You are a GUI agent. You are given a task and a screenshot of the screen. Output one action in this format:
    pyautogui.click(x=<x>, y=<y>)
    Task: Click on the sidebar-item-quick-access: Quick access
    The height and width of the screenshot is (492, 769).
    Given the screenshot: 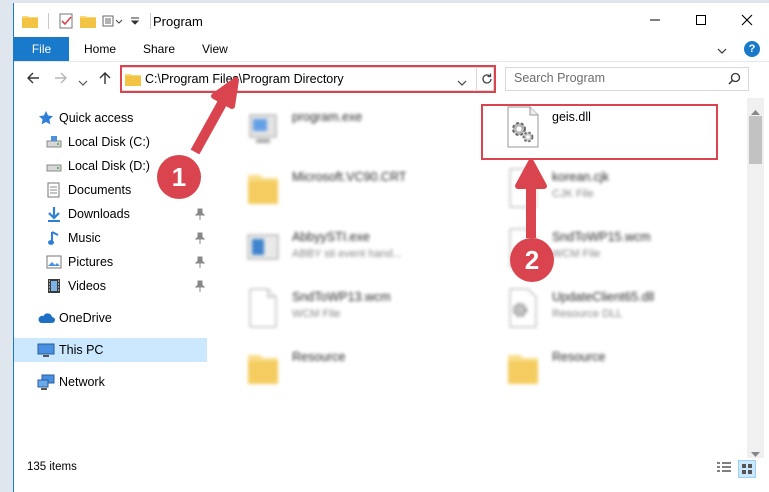 What is the action you would take?
    pyautogui.click(x=110, y=118)
    